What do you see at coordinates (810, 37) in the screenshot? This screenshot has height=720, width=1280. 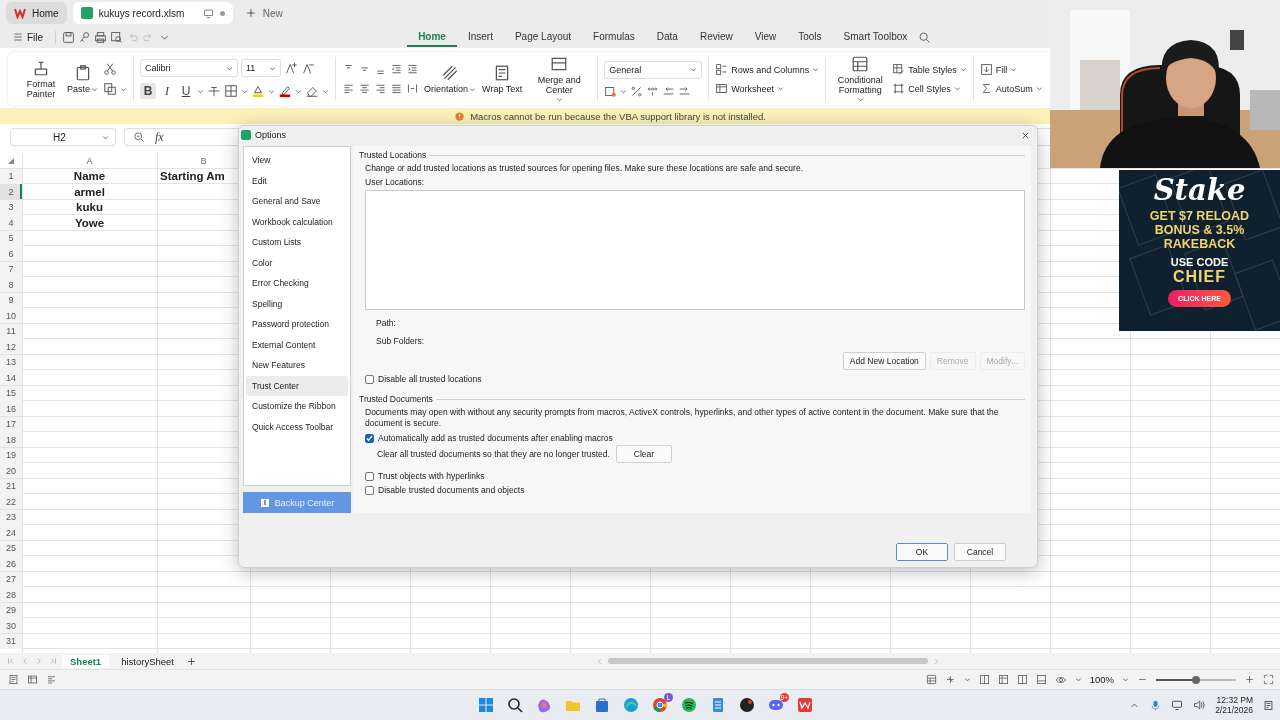 I see `ribbon-tab: Tools` at bounding box center [810, 37].